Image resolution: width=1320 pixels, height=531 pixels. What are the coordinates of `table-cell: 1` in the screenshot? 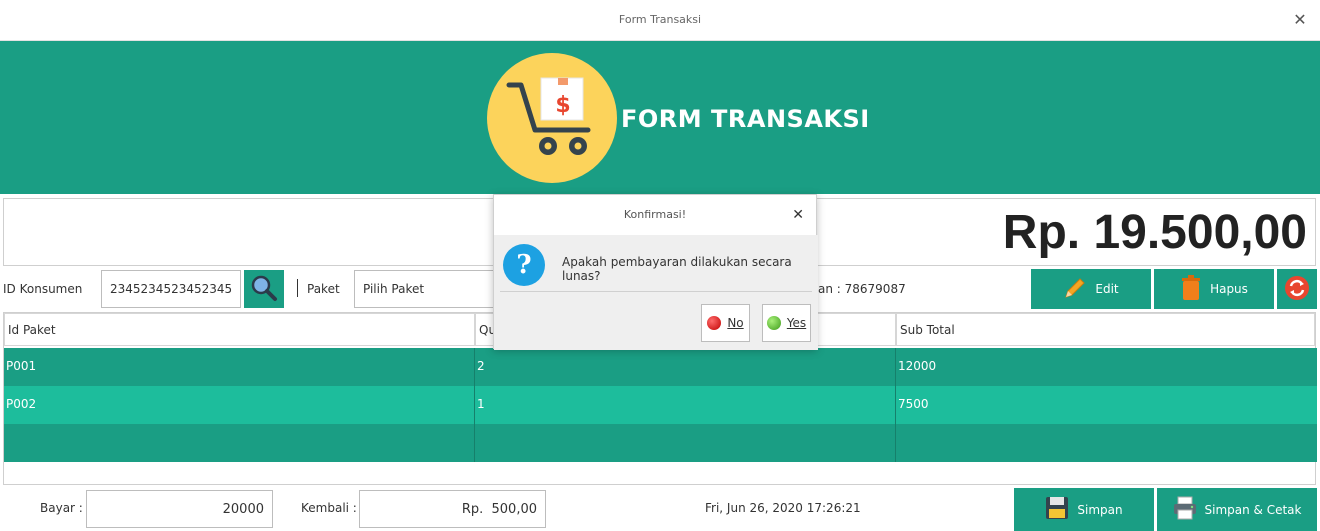 It's located at (685, 405).